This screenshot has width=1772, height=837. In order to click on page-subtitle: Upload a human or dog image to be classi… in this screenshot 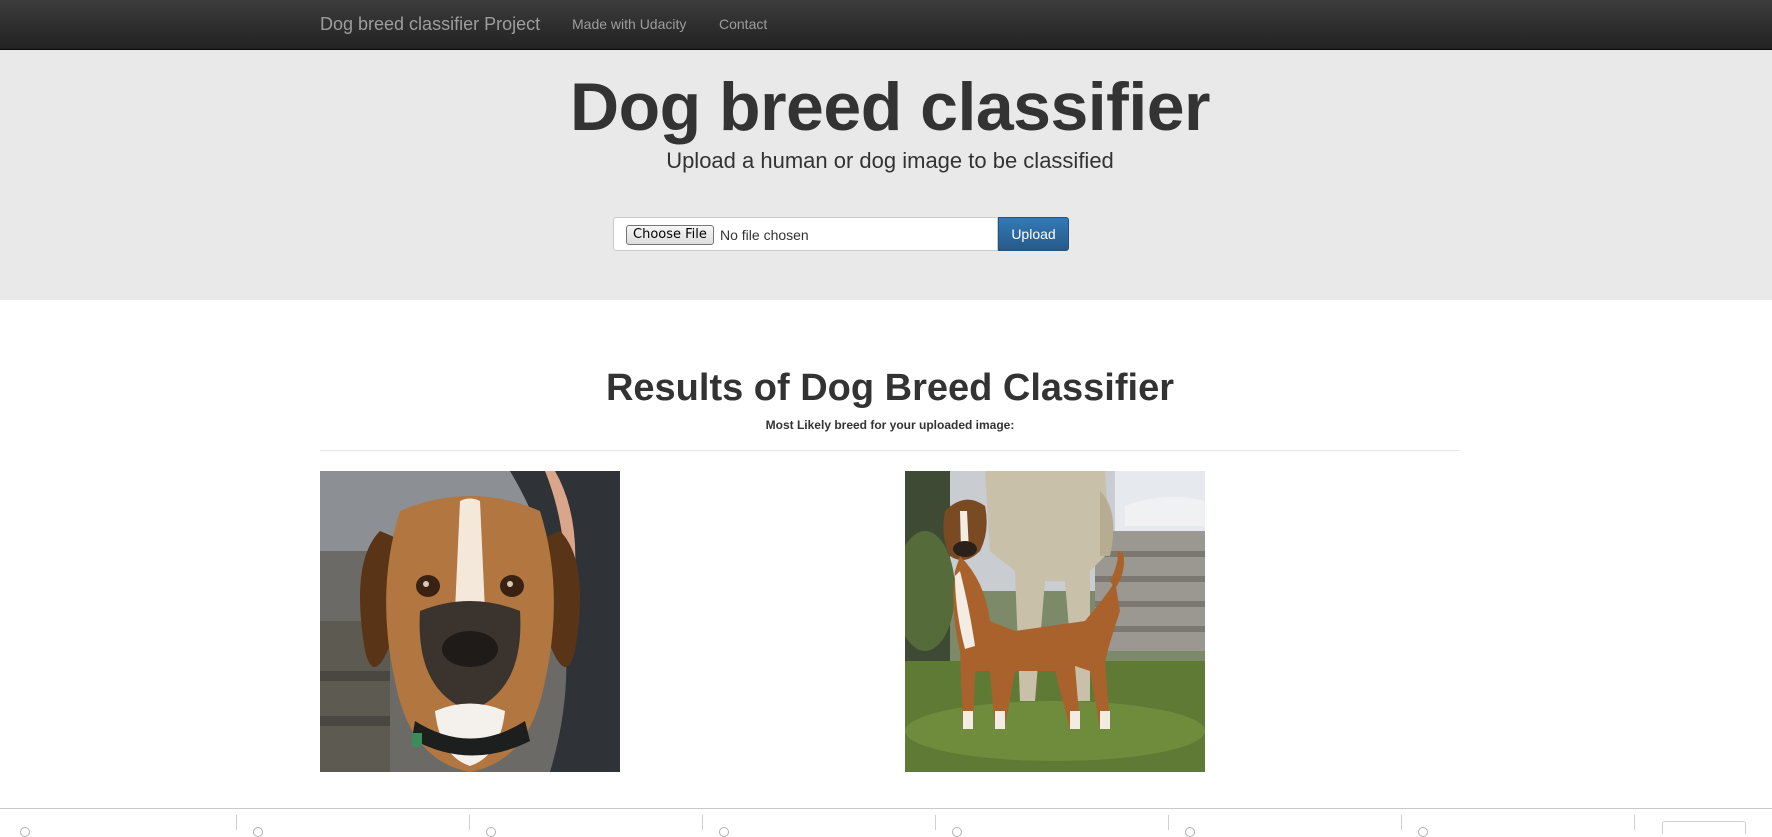, I will do `click(890, 160)`.